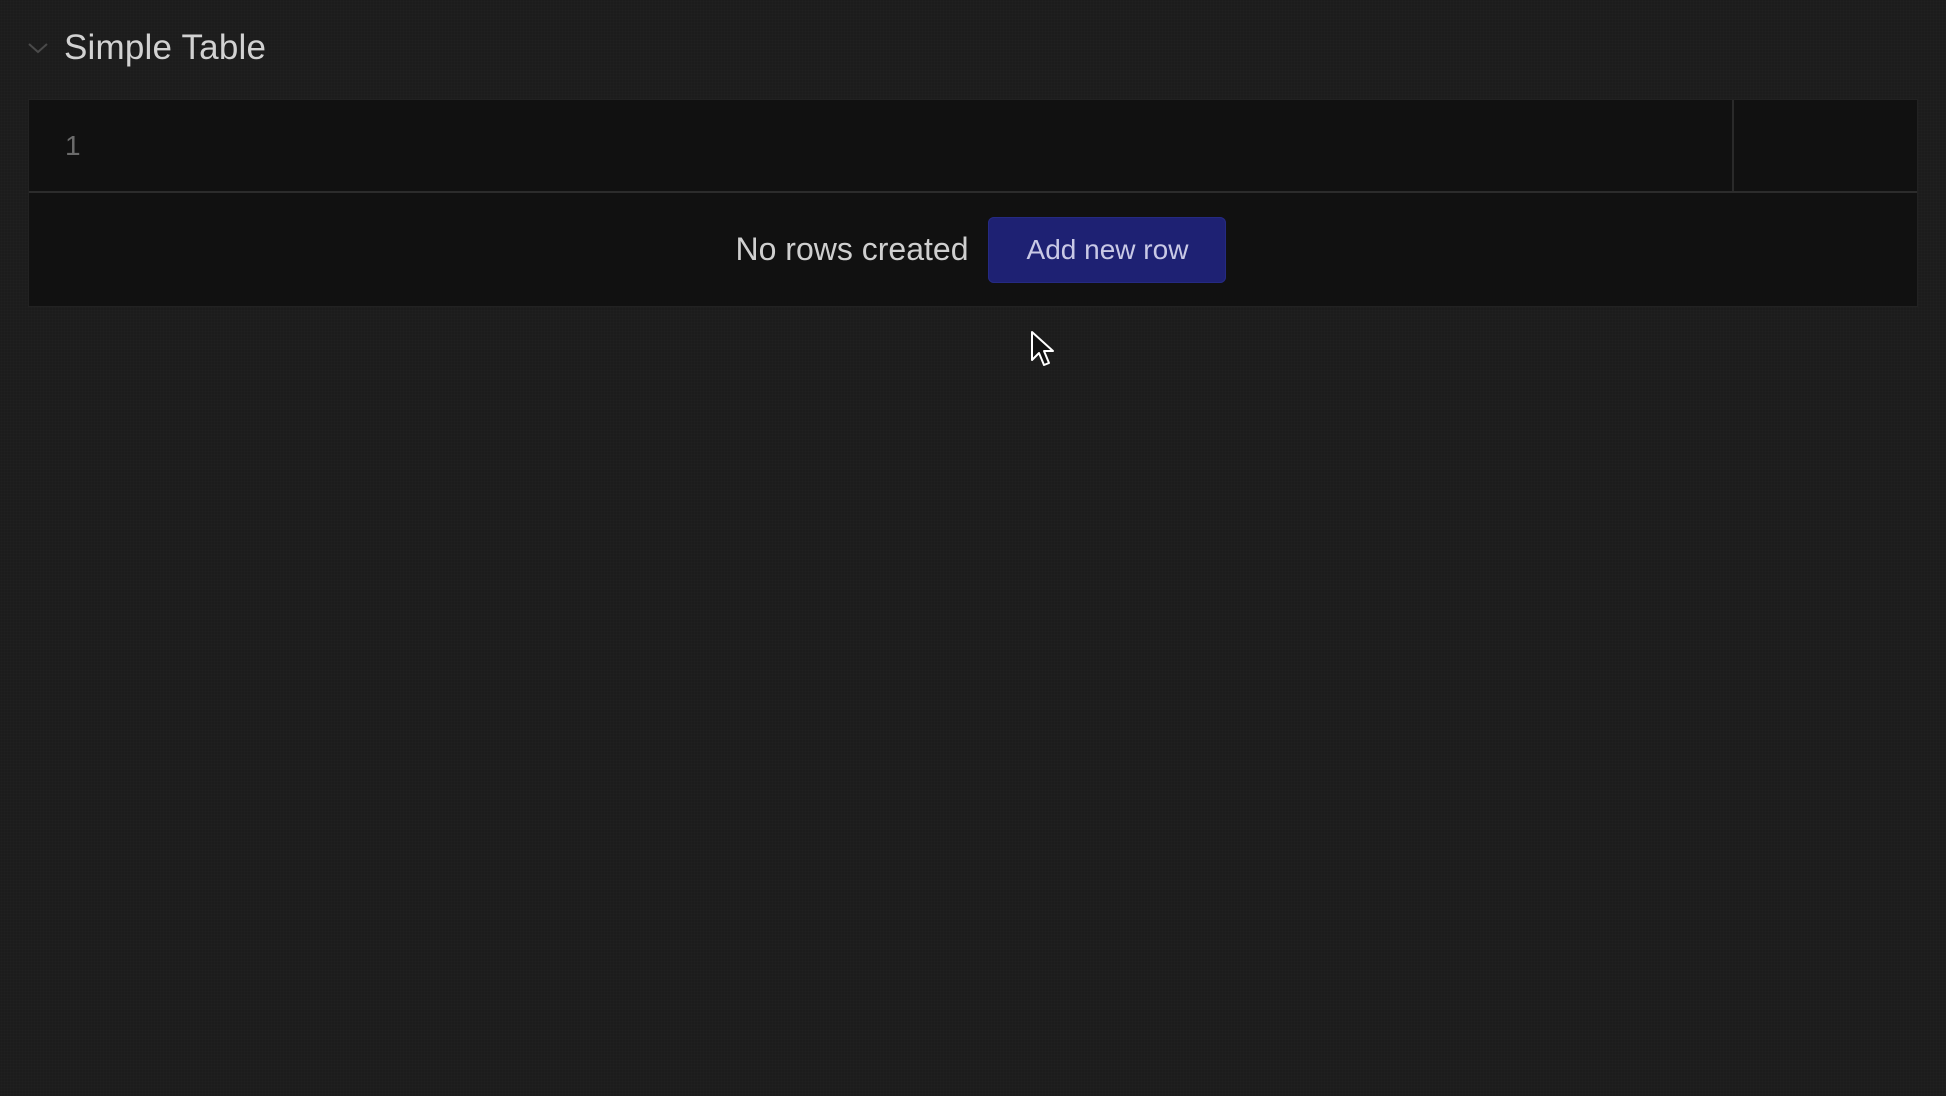 This screenshot has height=1096, width=1946. I want to click on column-header-extra, so click(1825, 145).